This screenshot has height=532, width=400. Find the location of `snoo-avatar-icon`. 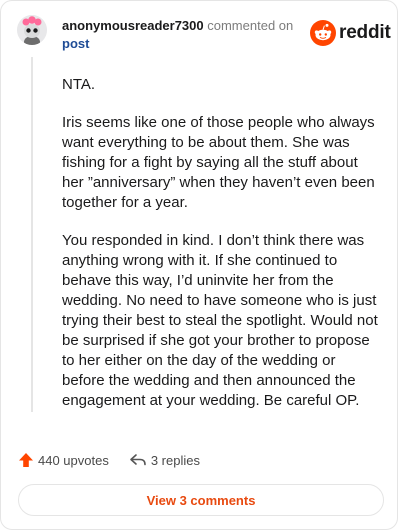

snoo-avatar-icon is located at coordinates (32, 30).